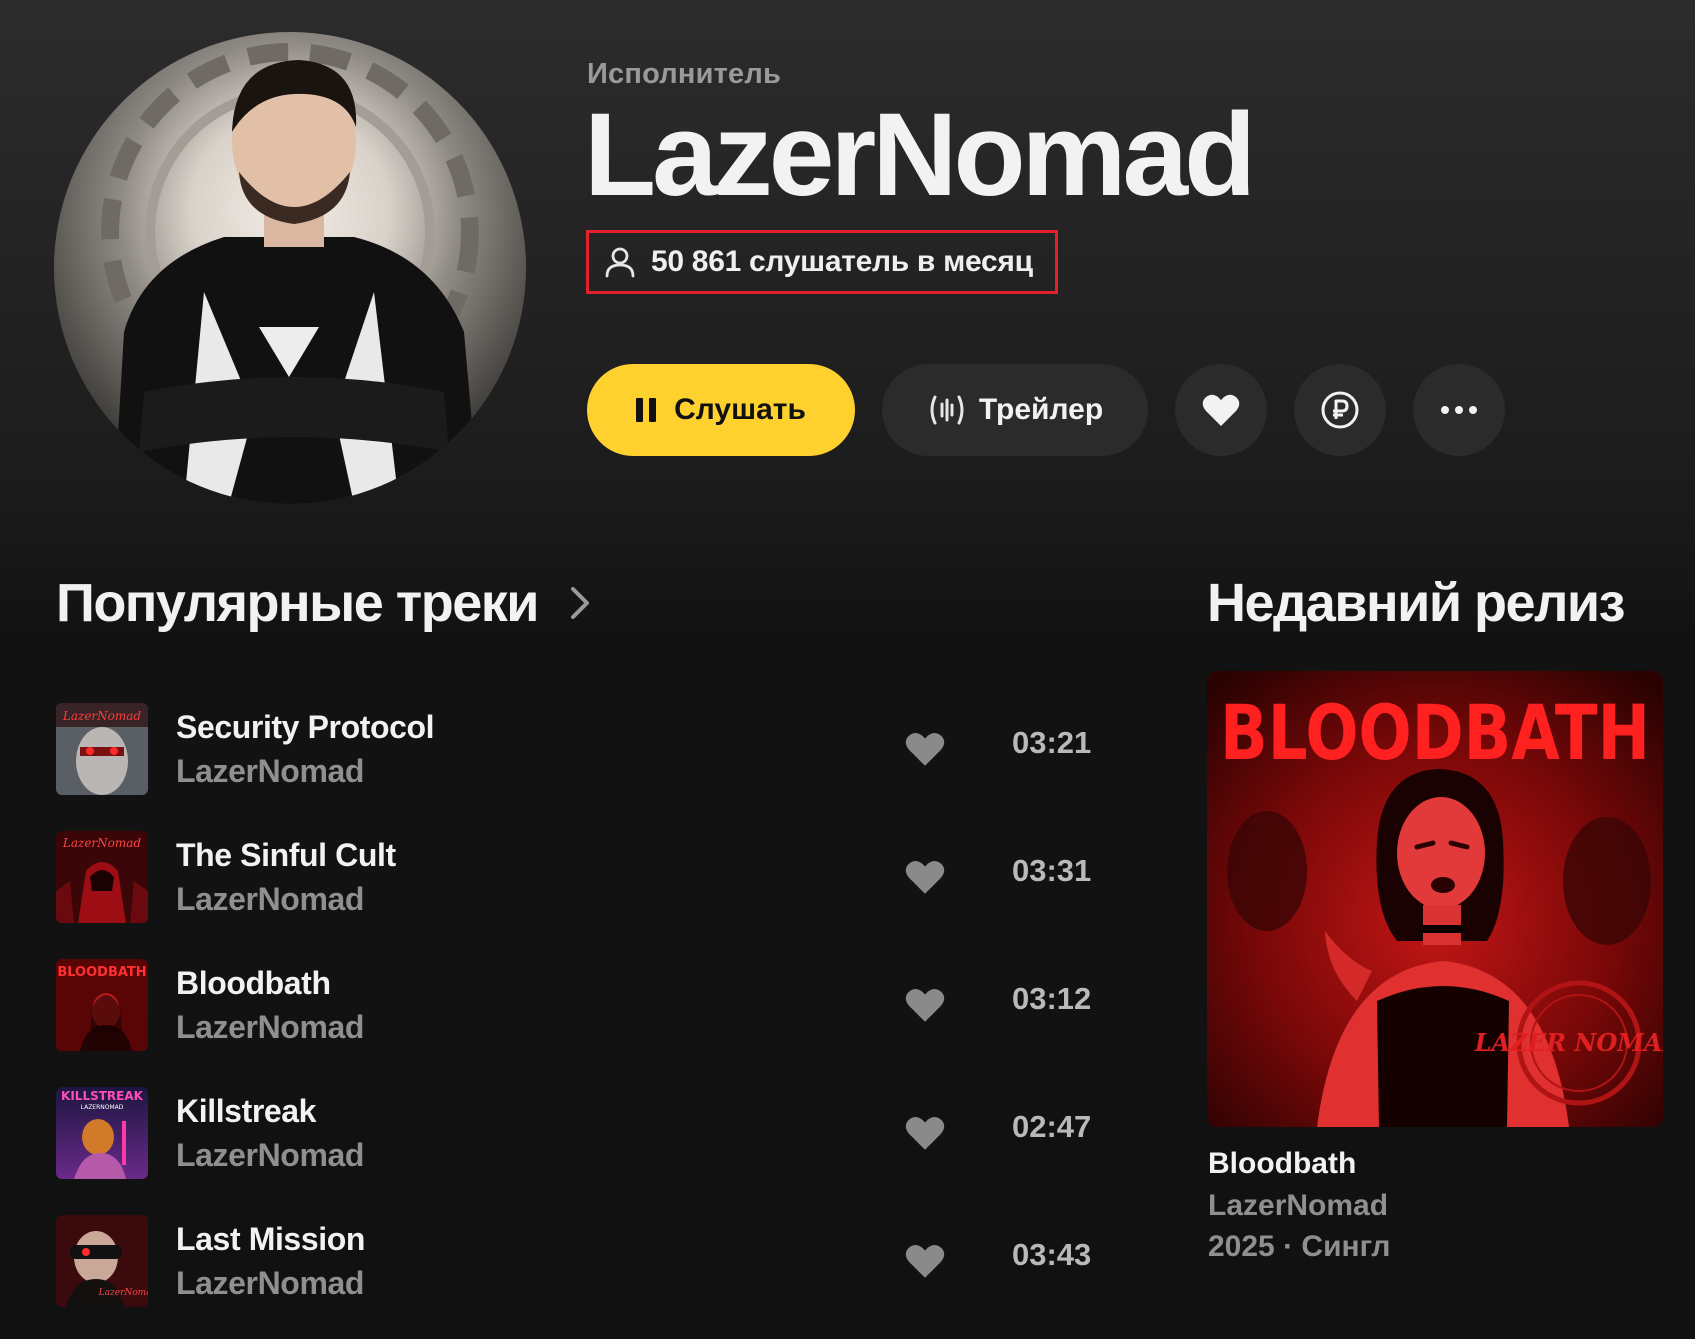 The image size is (1695, 1339). What do you see at coordinates (496, 727) in the screenshot?
I see `track-title: Security Protocol` at bounding box center [496, 727].